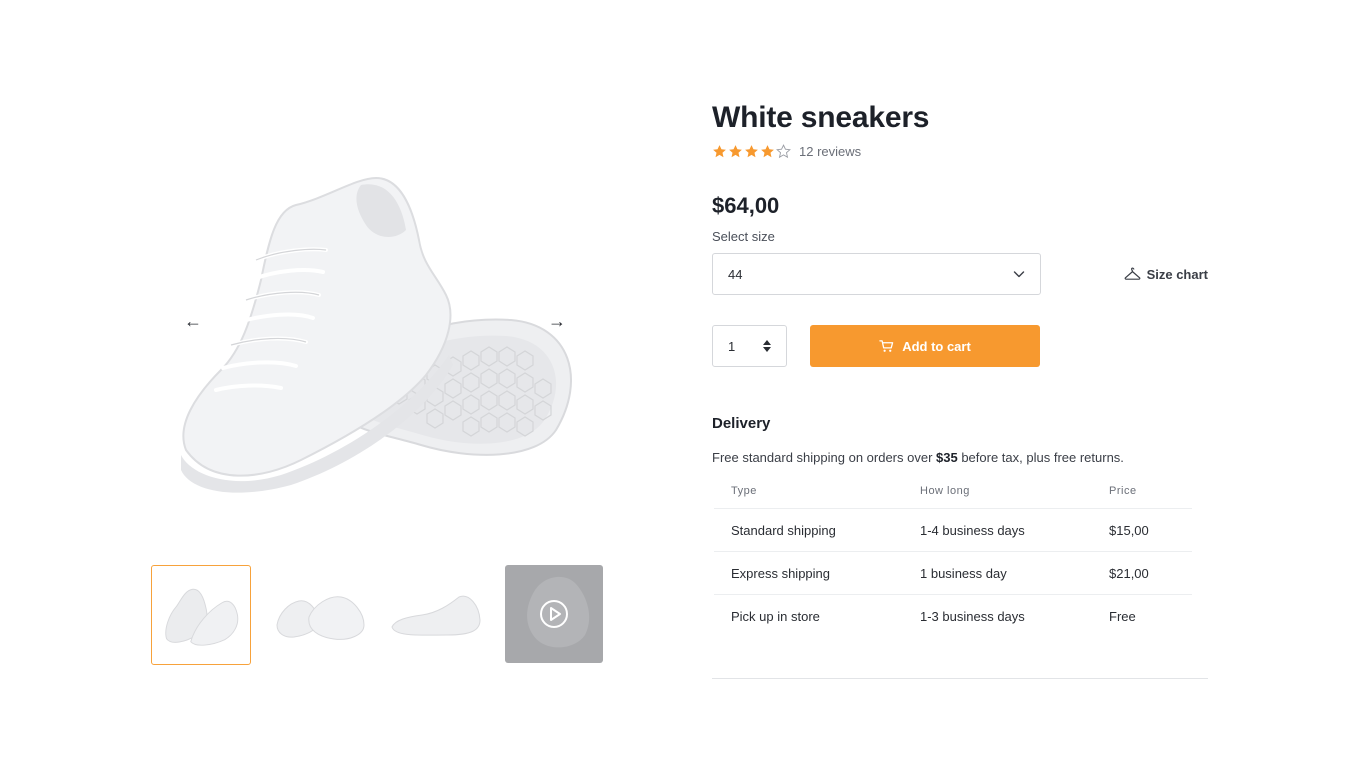  What do you see at coordinates (783, 150) in the screenshot?
I see `star-empty-icon` at bounding box center [783, 150].